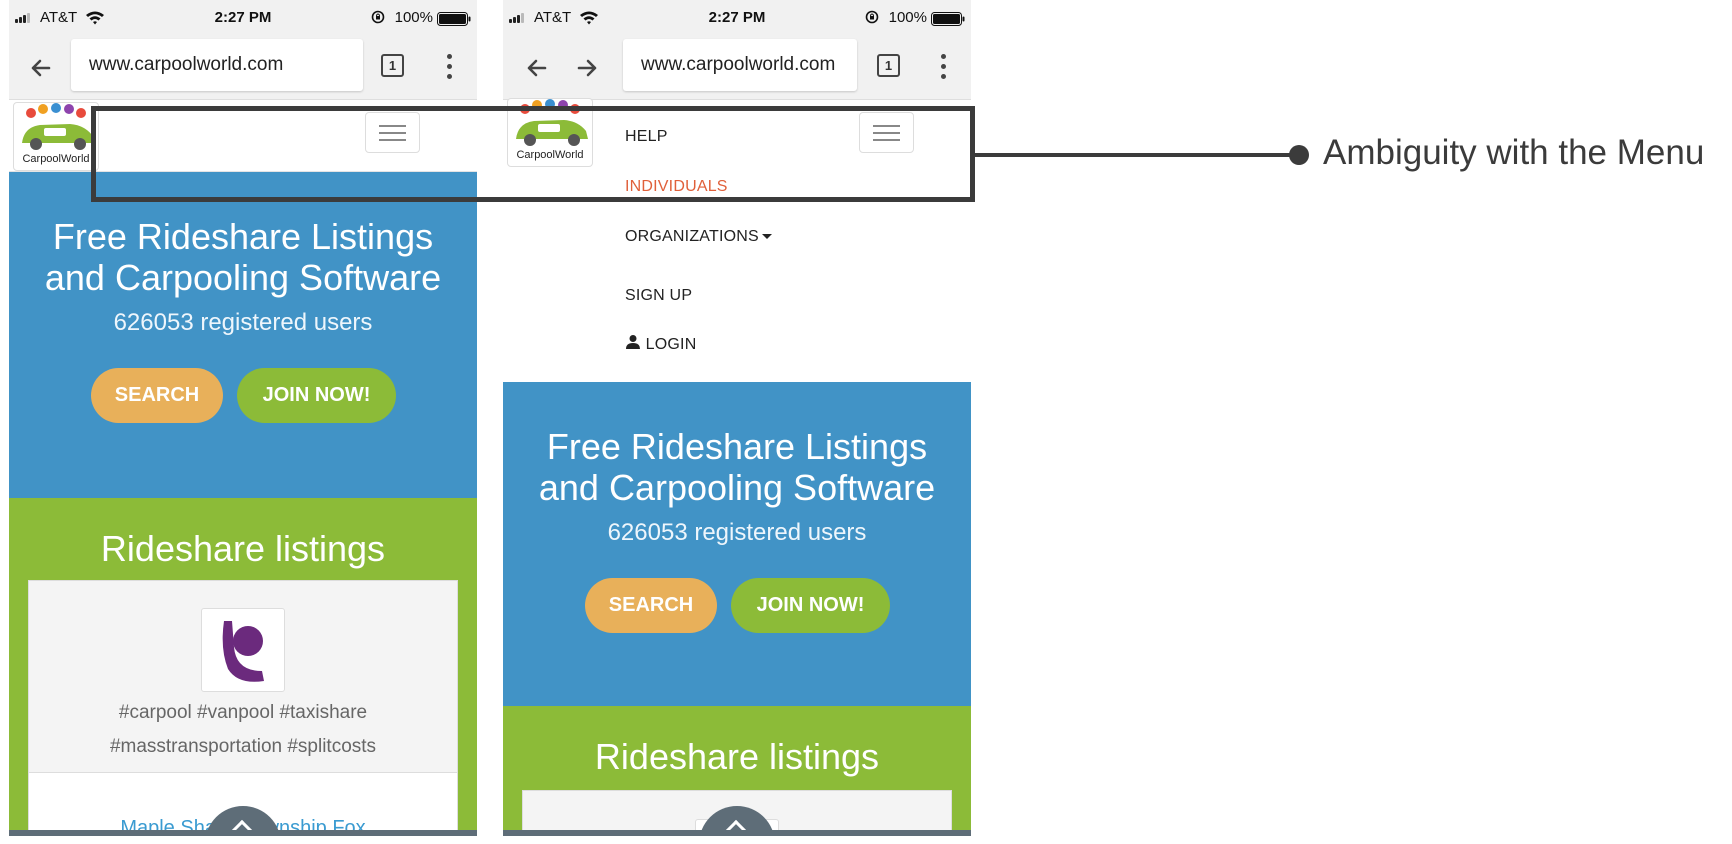 The width and height of the screenshot is (1732, 844). Describe the element at coordinates (56, 159) in the screenshot. I see `logo-text: CarpoolWorld` at that location.